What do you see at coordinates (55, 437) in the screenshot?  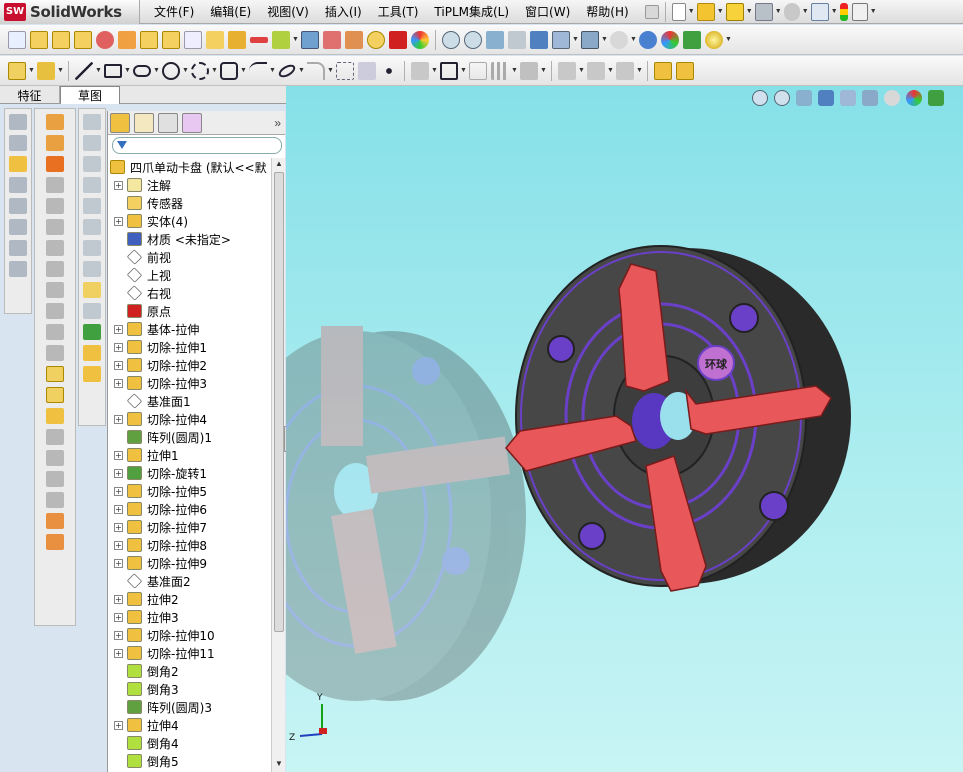 I see `dome-icon` at bounding box center [55, 437].